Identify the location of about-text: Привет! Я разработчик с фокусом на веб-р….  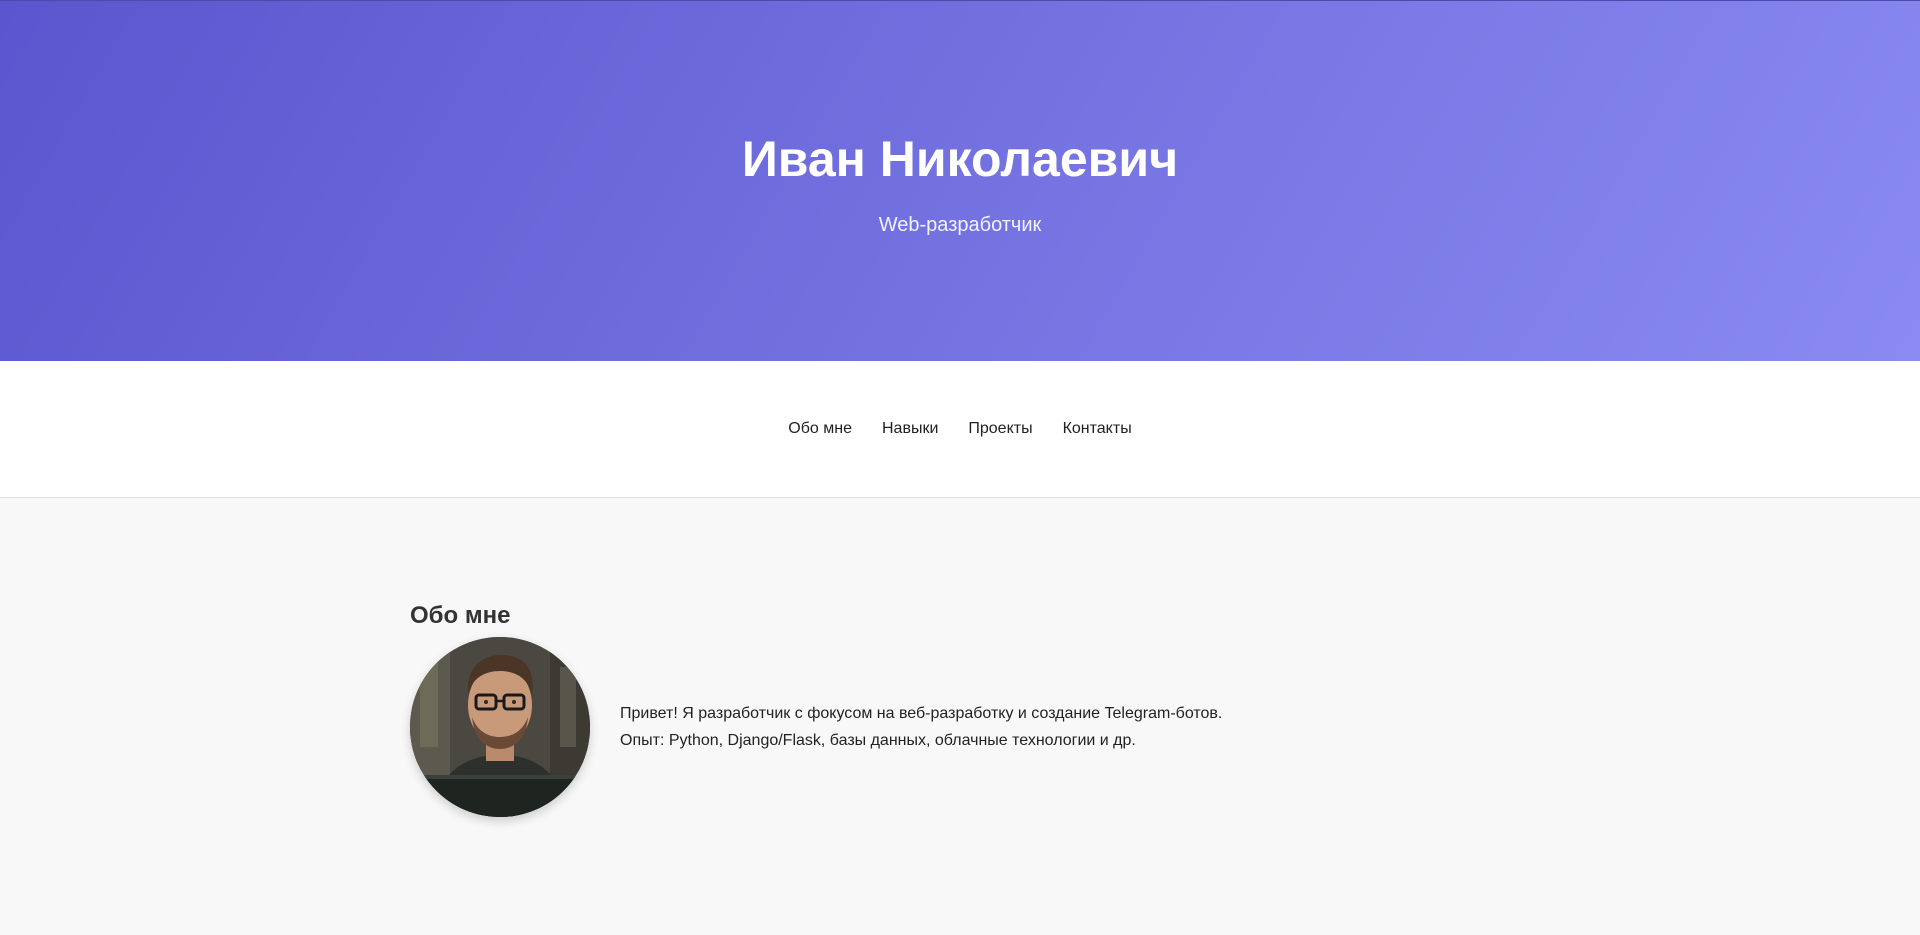
(921, 727).